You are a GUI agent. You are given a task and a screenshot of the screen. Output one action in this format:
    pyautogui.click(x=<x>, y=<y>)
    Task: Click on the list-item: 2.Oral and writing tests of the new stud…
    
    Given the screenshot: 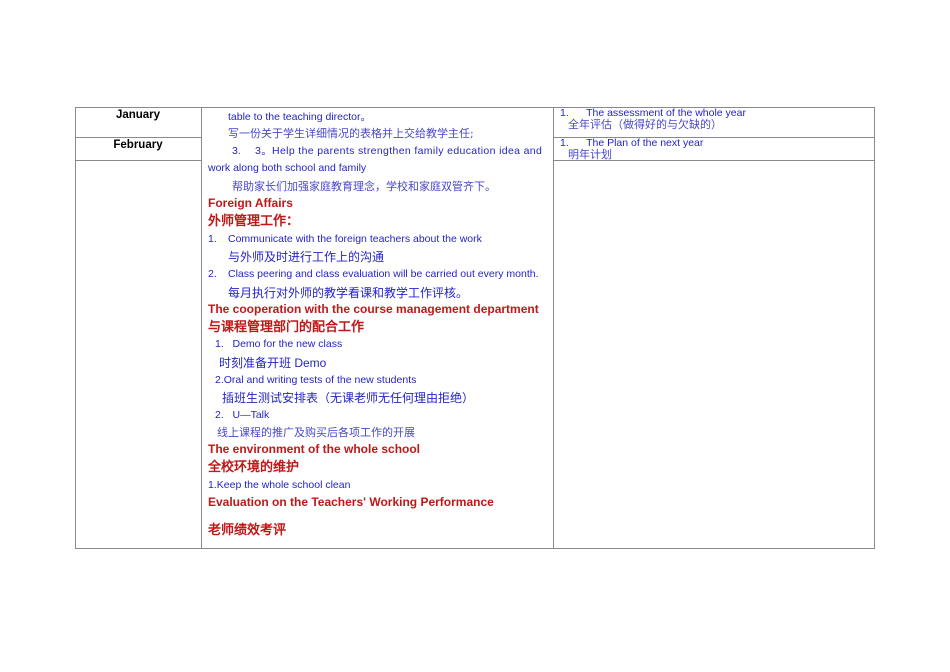 What is the action you would take?
    pyautogui.click(x=316, y=380)
    